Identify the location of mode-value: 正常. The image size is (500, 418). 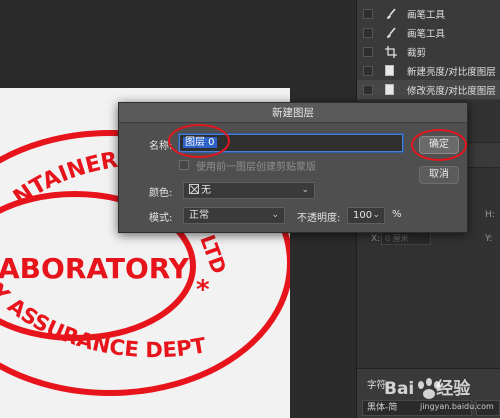
(199, 215).